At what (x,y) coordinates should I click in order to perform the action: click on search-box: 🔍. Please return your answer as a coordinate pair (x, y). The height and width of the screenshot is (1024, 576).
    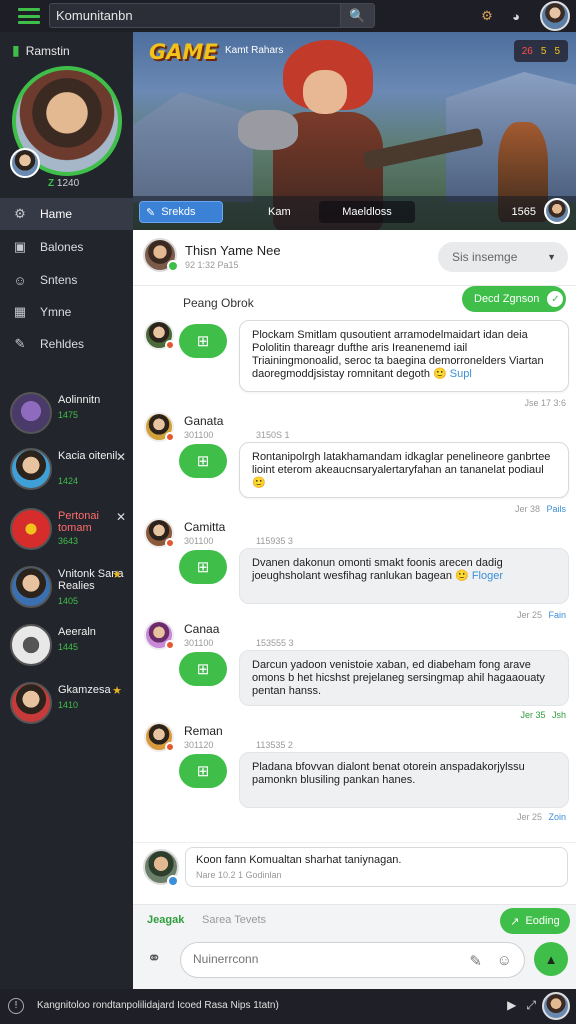
    Looking at the image, I should click on (212, 15).